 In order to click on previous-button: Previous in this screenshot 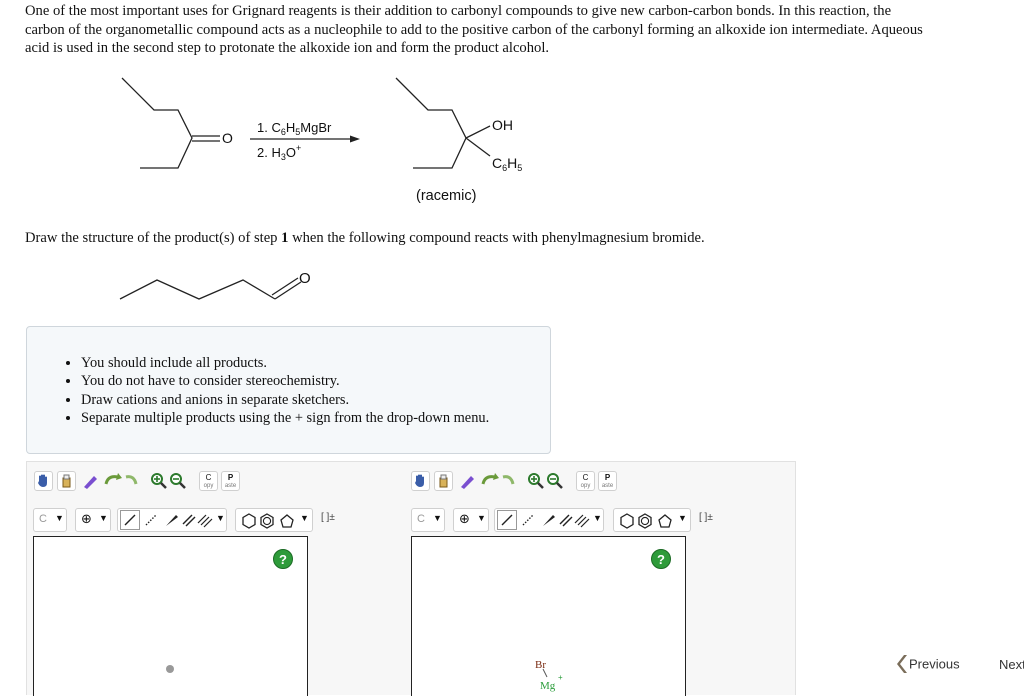, I will do `click(928, 664)`.